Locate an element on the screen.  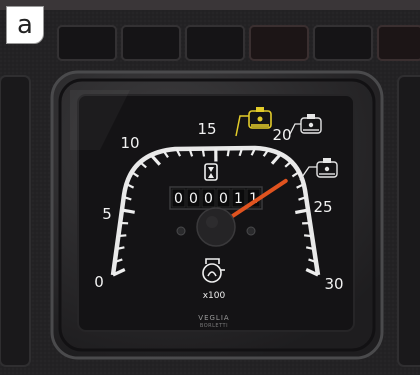
odometer-digit-2: 0 is located at coordinates (193, 199).